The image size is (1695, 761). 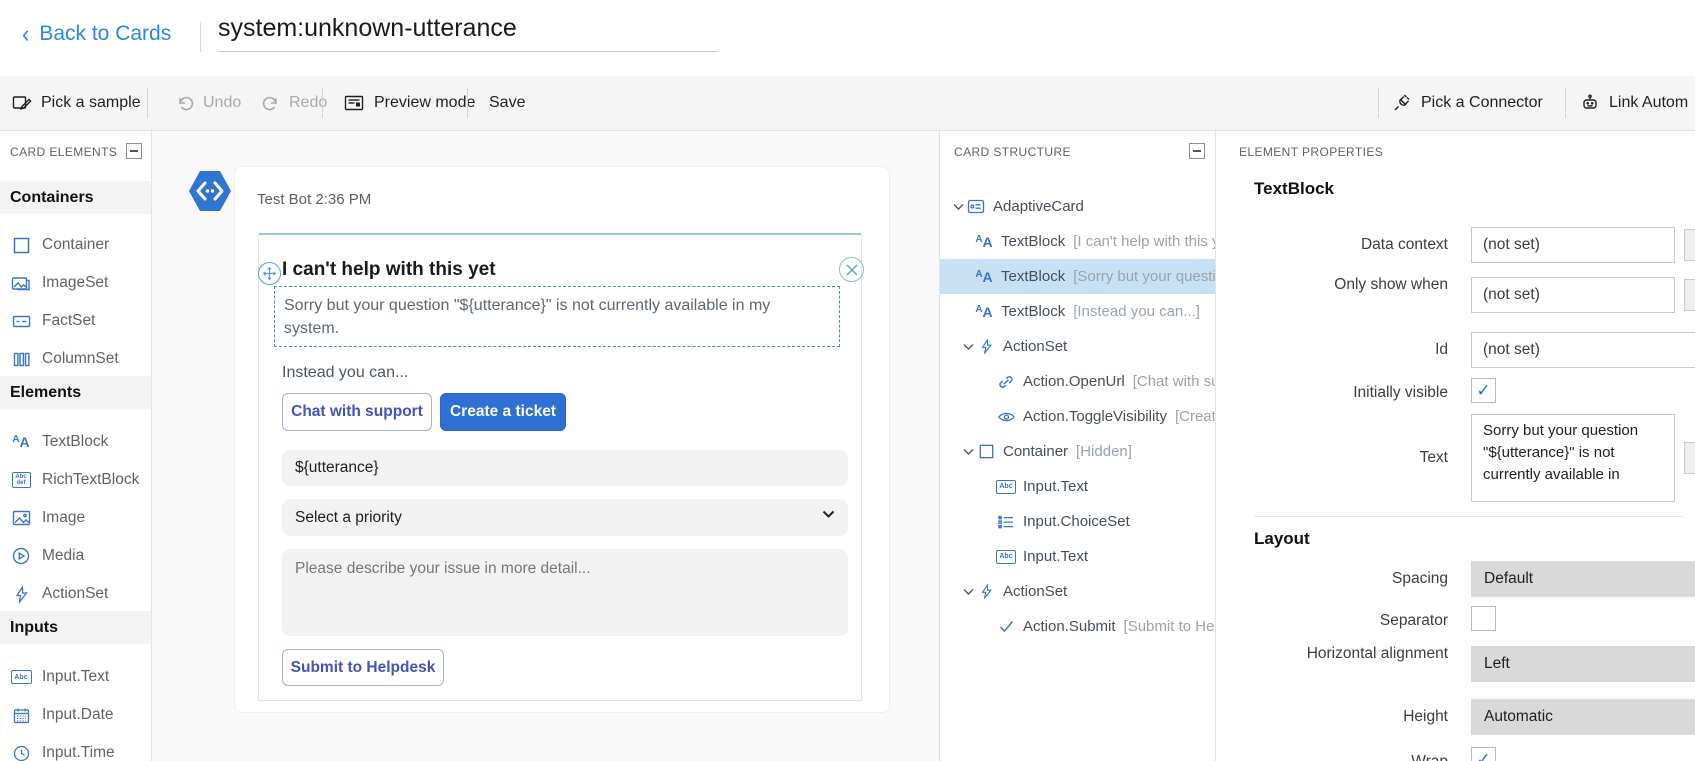 I want to click on palette-item-label: RichTextBlock, so click(x=91, y=479).